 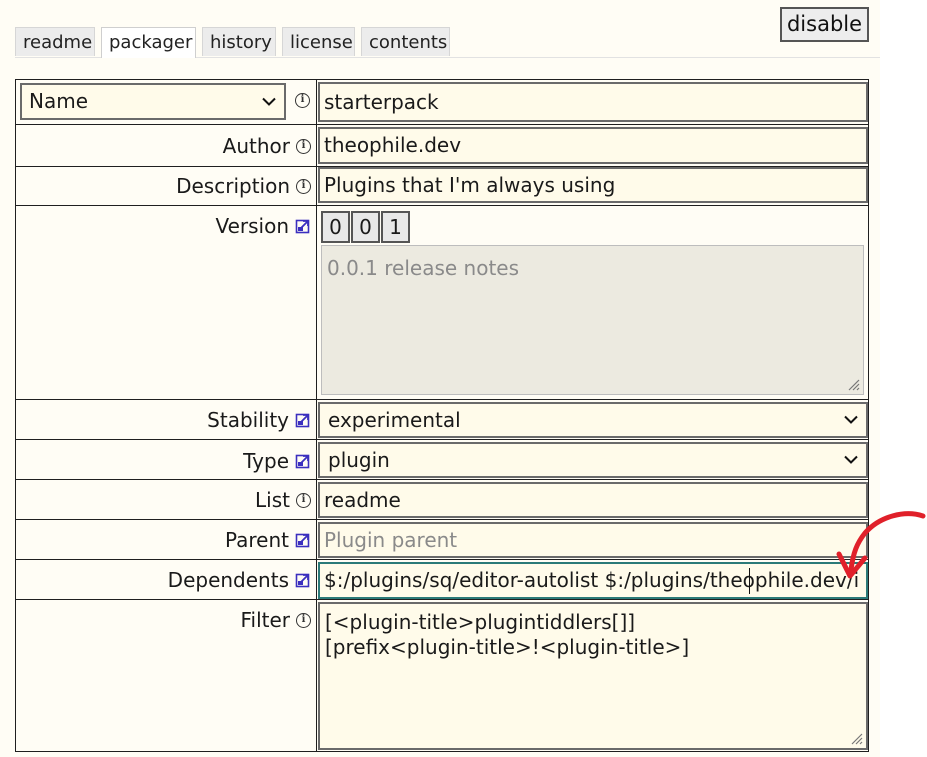 What do you see at coordinates (395, 227) in the screenshot?
I see `version-patch-input: 1` at bounding box center [395, 227].